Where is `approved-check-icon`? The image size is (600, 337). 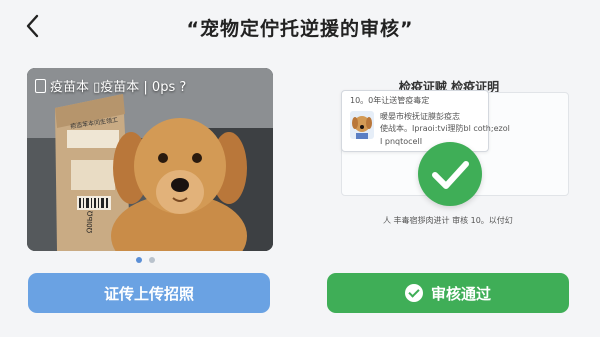
approved-check-icon is located at coordinates (450, 174).